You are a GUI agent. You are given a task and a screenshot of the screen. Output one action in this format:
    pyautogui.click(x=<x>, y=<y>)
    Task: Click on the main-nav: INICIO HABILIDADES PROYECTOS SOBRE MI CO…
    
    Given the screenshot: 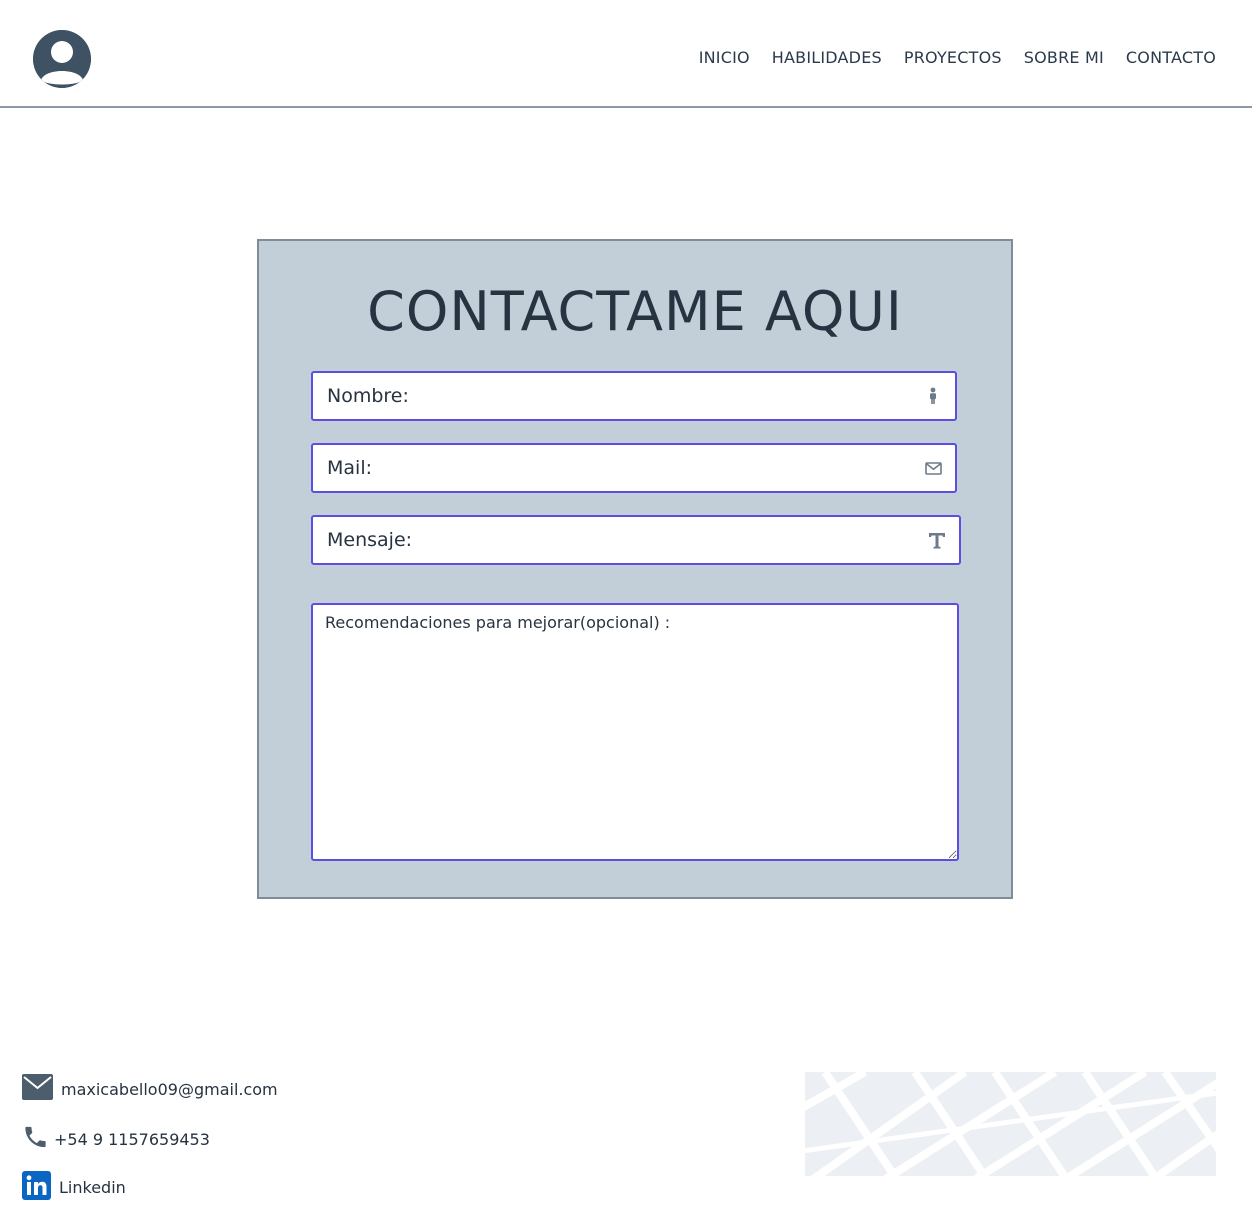 What is the action you would take?
    pyautogui.click(x=957, y=58)
    